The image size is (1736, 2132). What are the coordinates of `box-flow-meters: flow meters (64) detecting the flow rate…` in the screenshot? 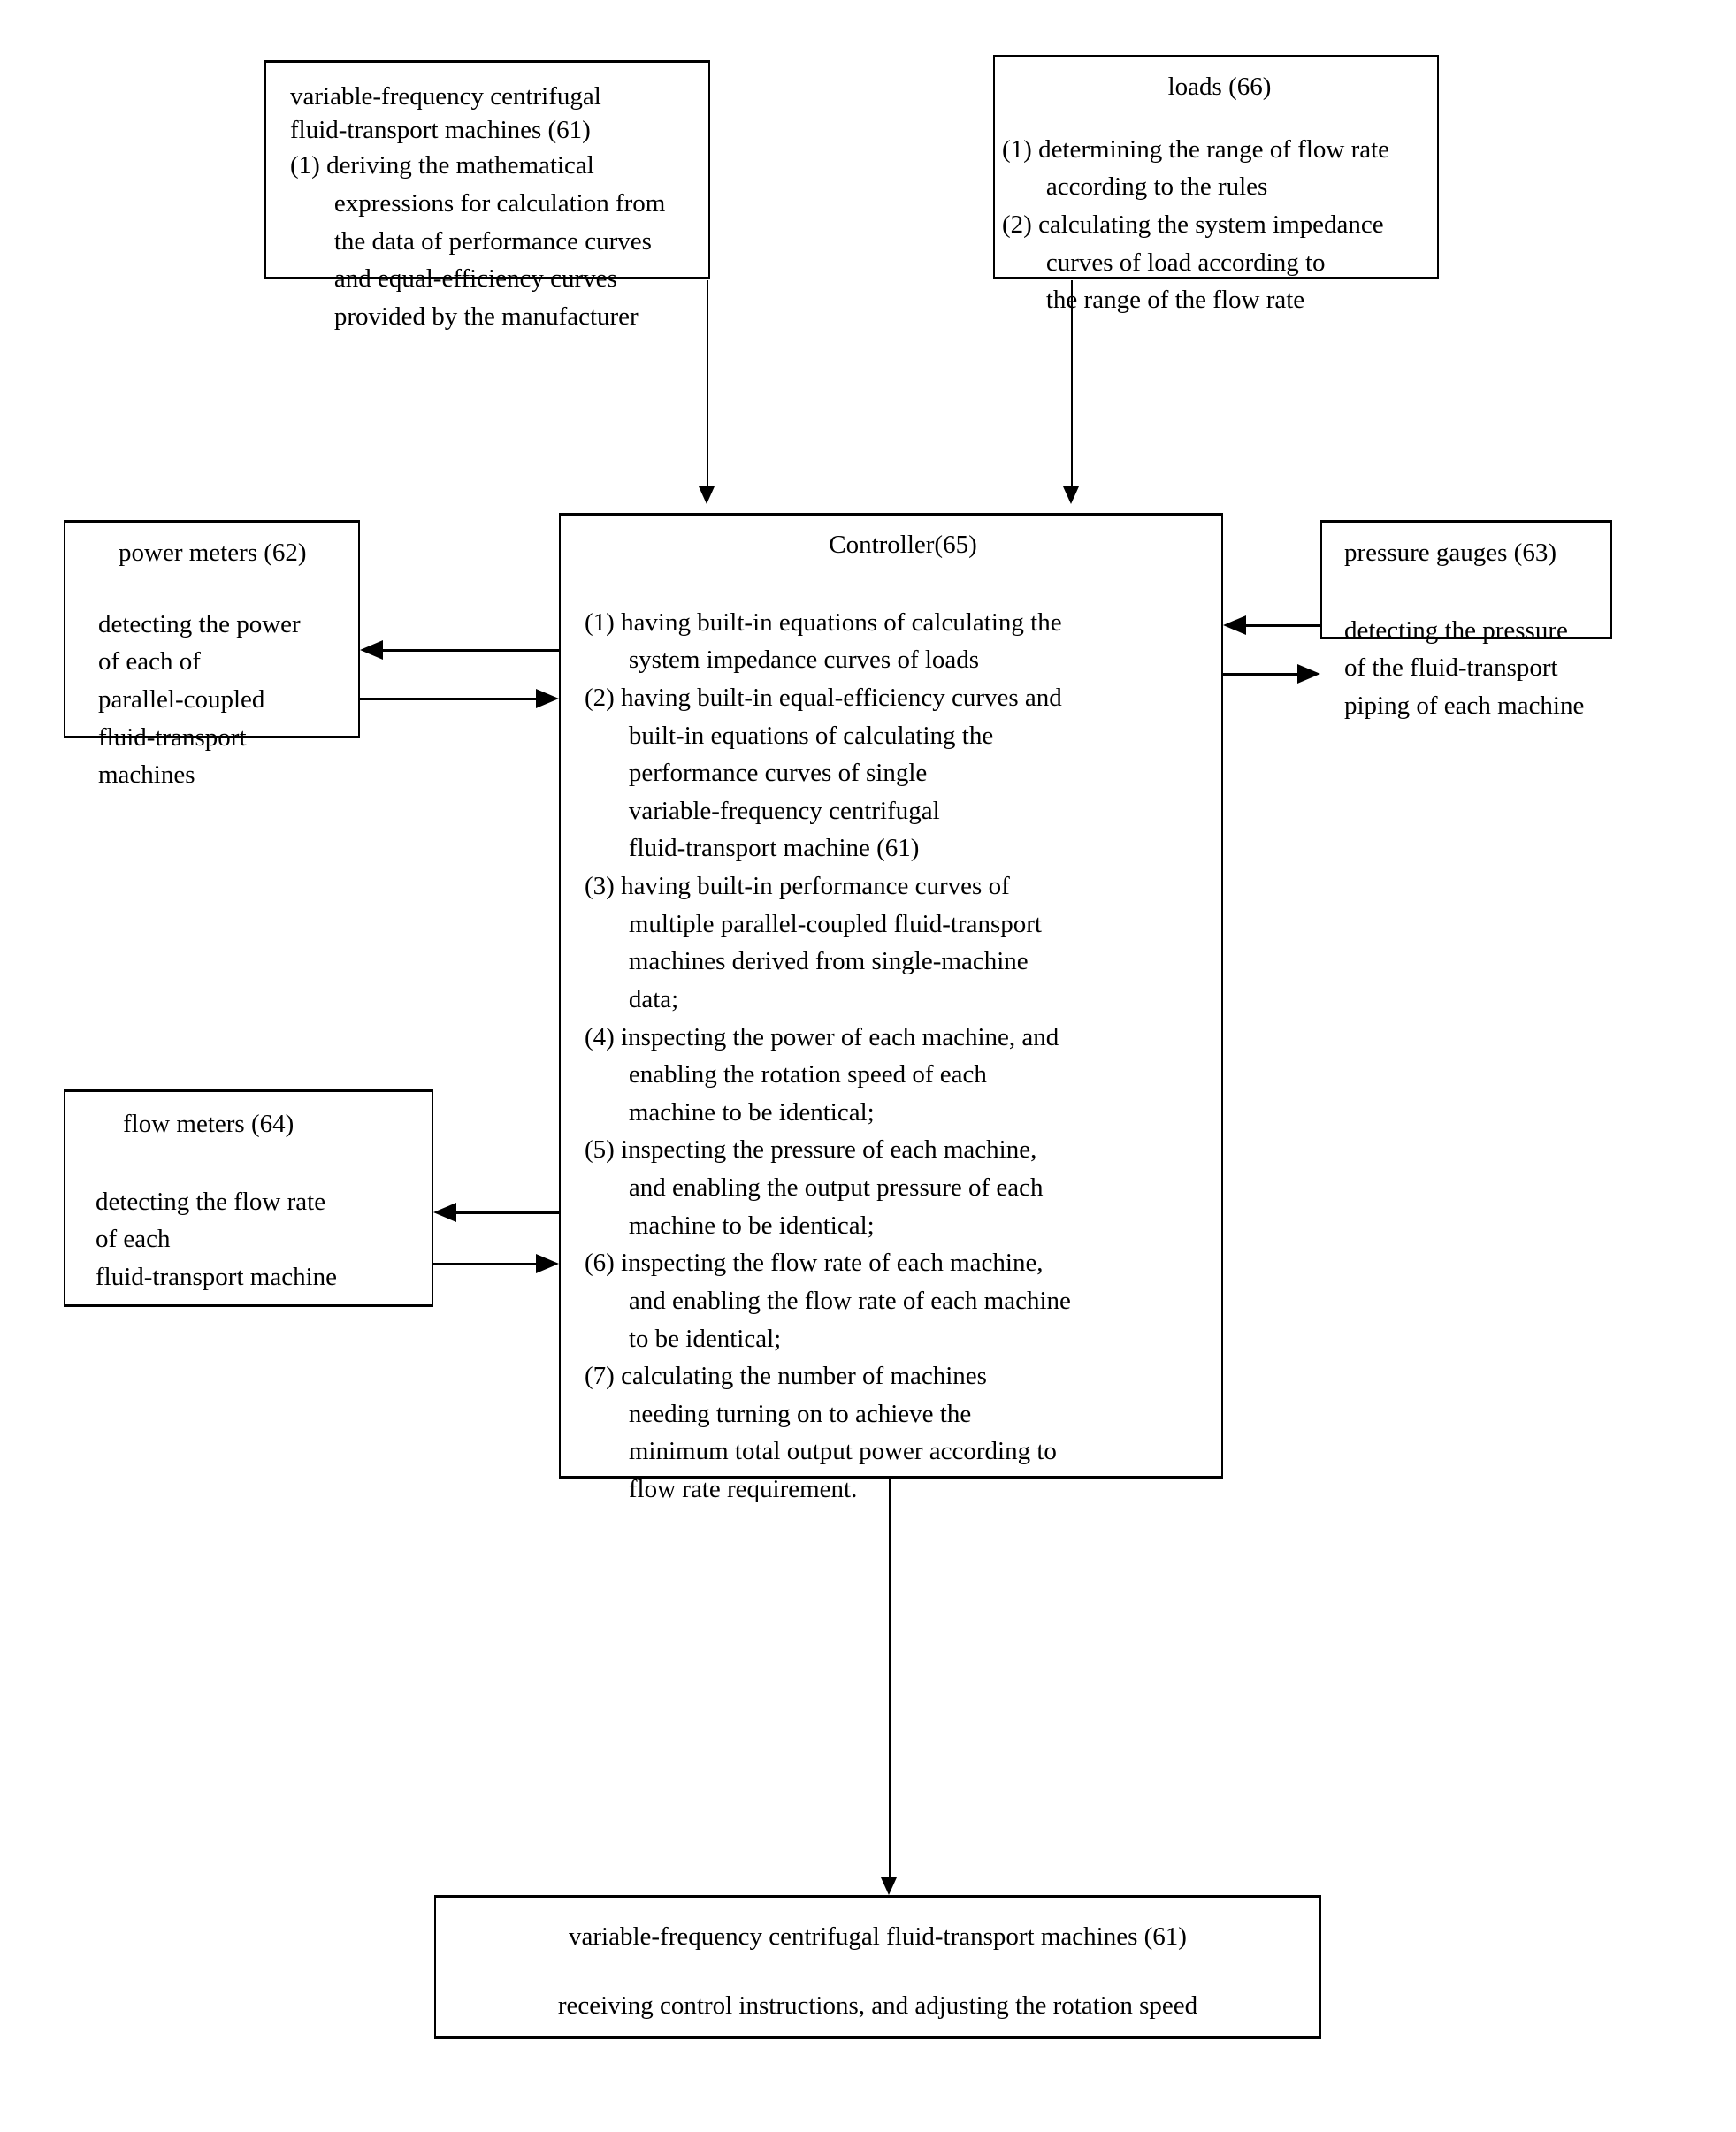 It's located at (248, 1198).